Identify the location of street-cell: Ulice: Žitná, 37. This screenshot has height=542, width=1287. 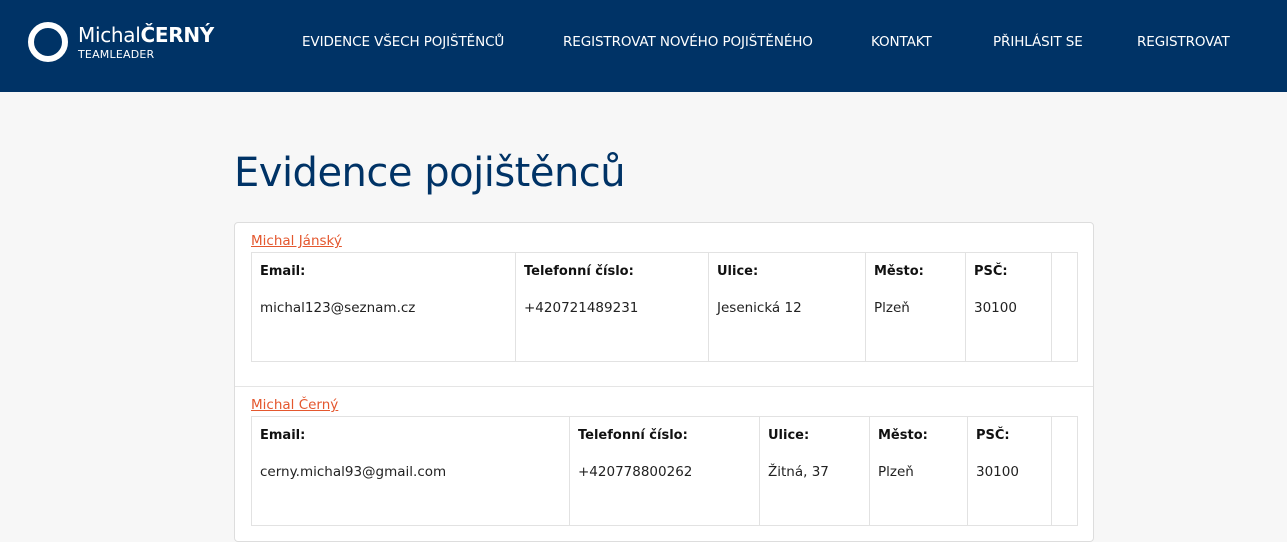
(814, 471).